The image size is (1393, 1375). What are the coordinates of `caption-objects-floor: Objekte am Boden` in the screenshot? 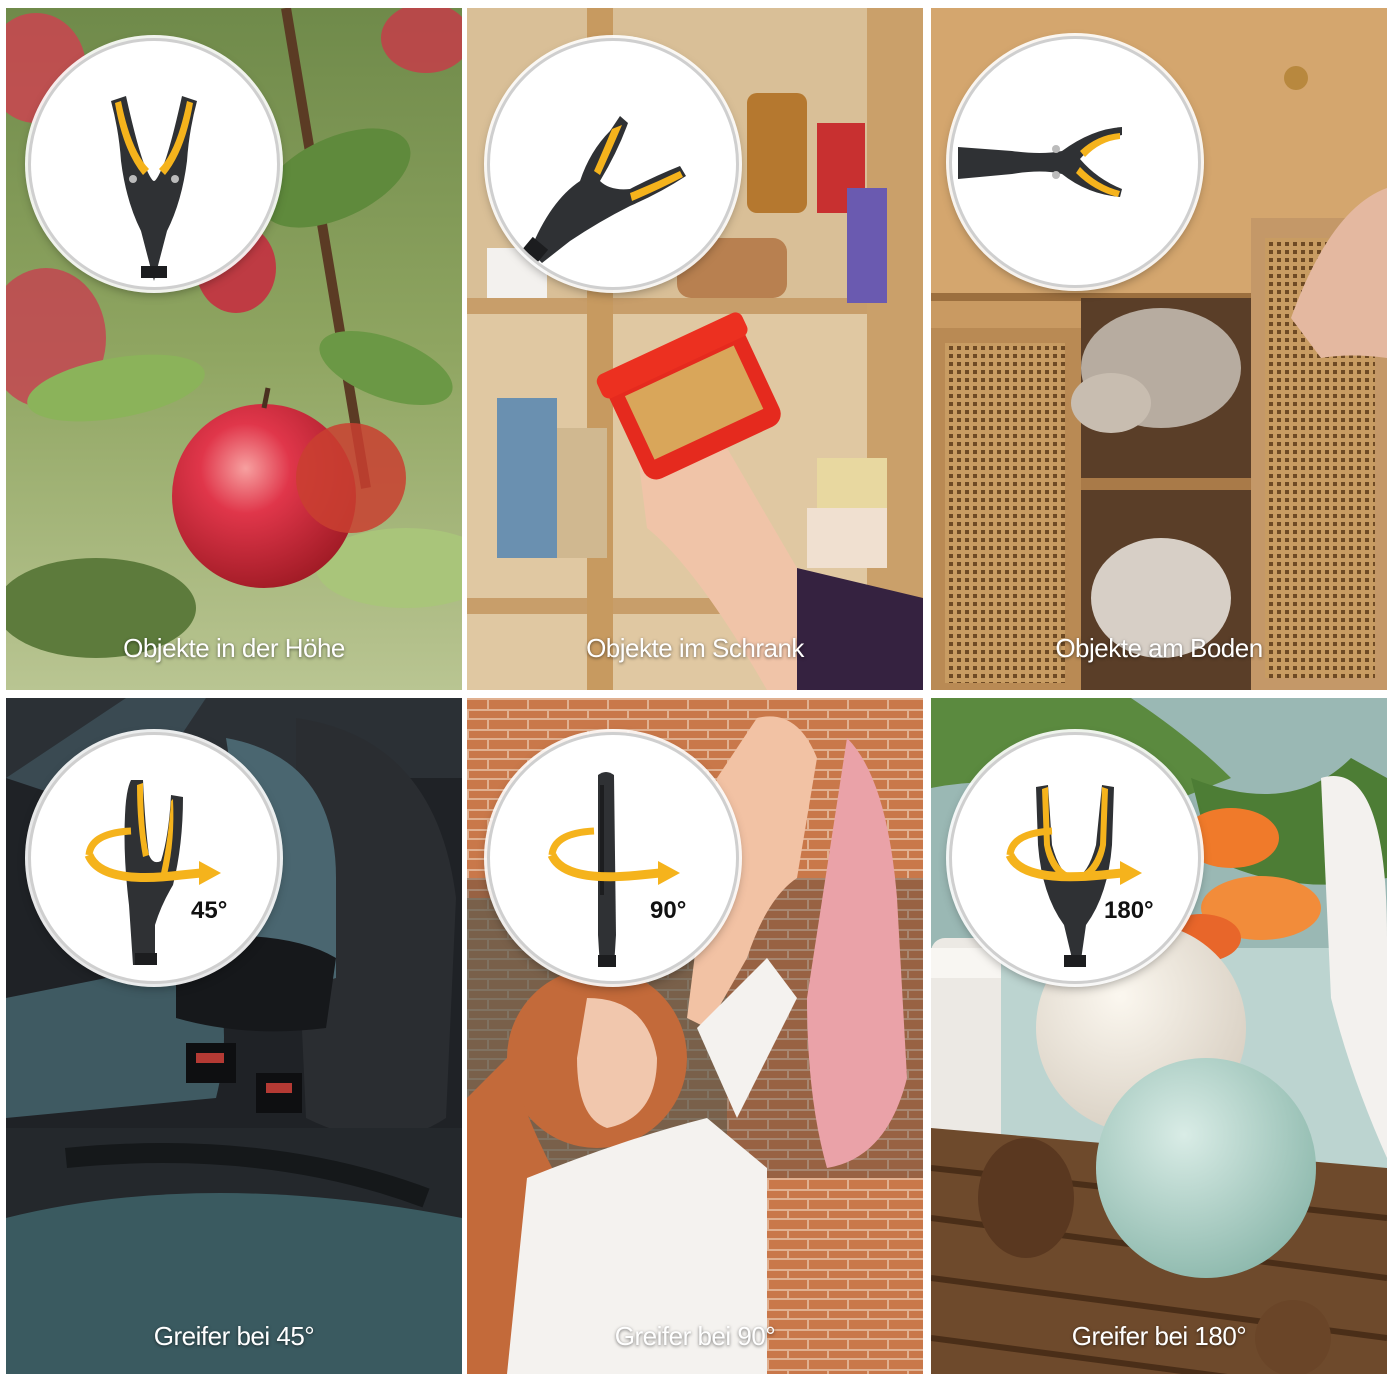 It's located at (1159, 648).